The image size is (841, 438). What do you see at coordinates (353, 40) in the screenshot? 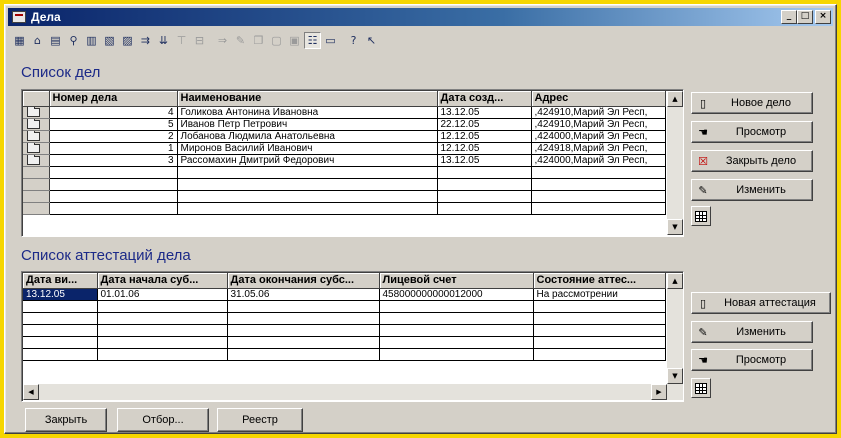
I see `help-icon: ?` at bounding box center [353, 40].